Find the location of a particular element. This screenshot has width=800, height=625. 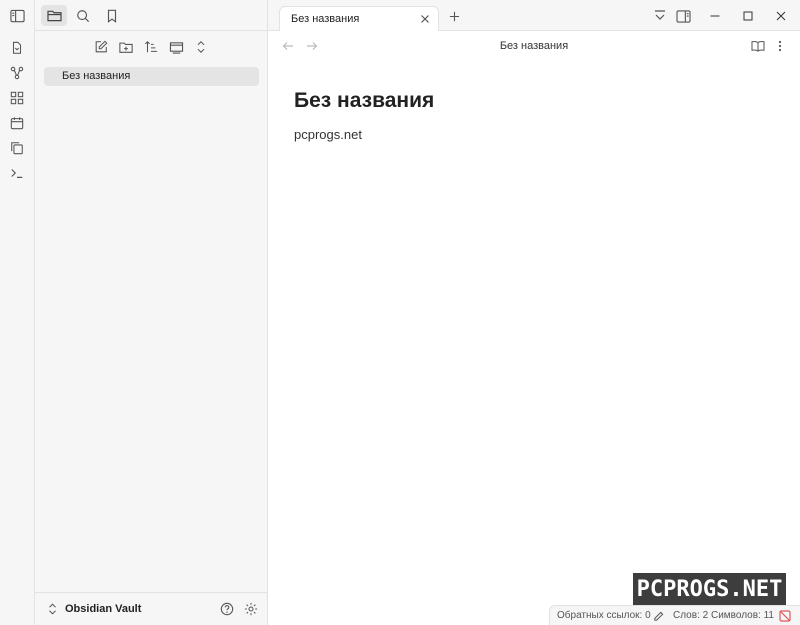

gear-icon is located at coordinates (251, 609).